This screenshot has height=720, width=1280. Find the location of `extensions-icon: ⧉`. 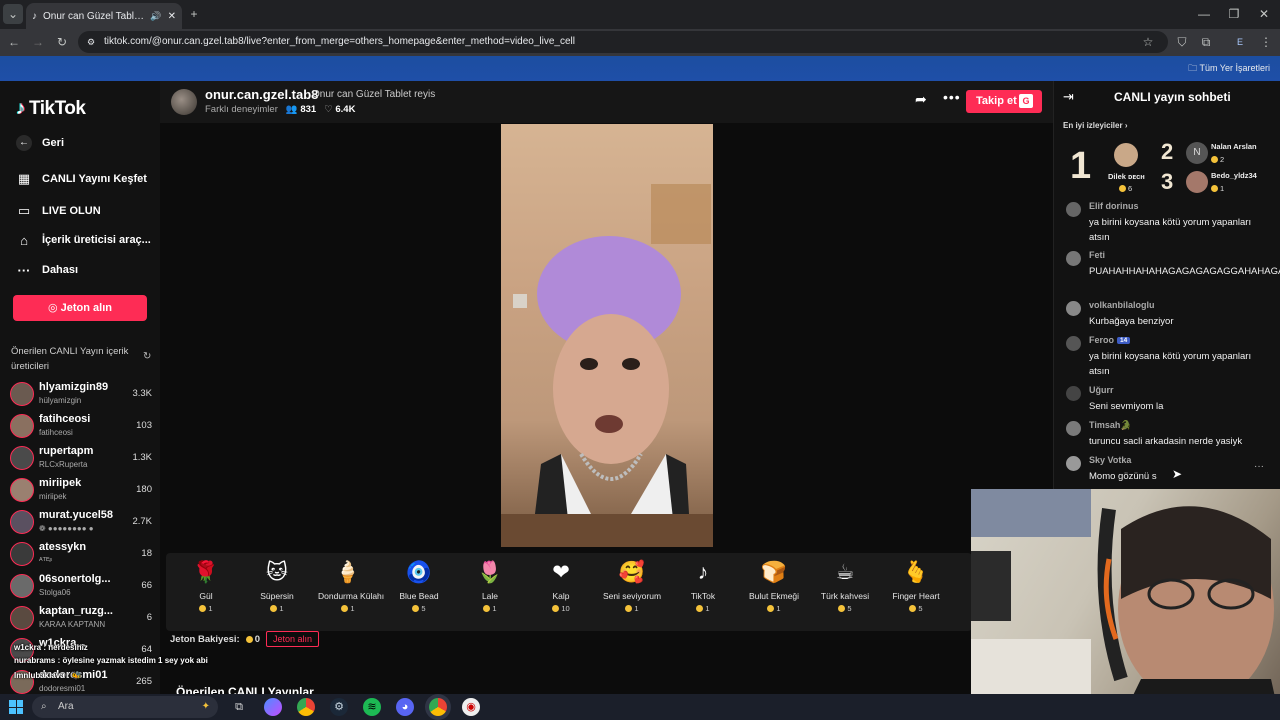

extensions-icon: ⧉ is located at coordinates (1206, 42).